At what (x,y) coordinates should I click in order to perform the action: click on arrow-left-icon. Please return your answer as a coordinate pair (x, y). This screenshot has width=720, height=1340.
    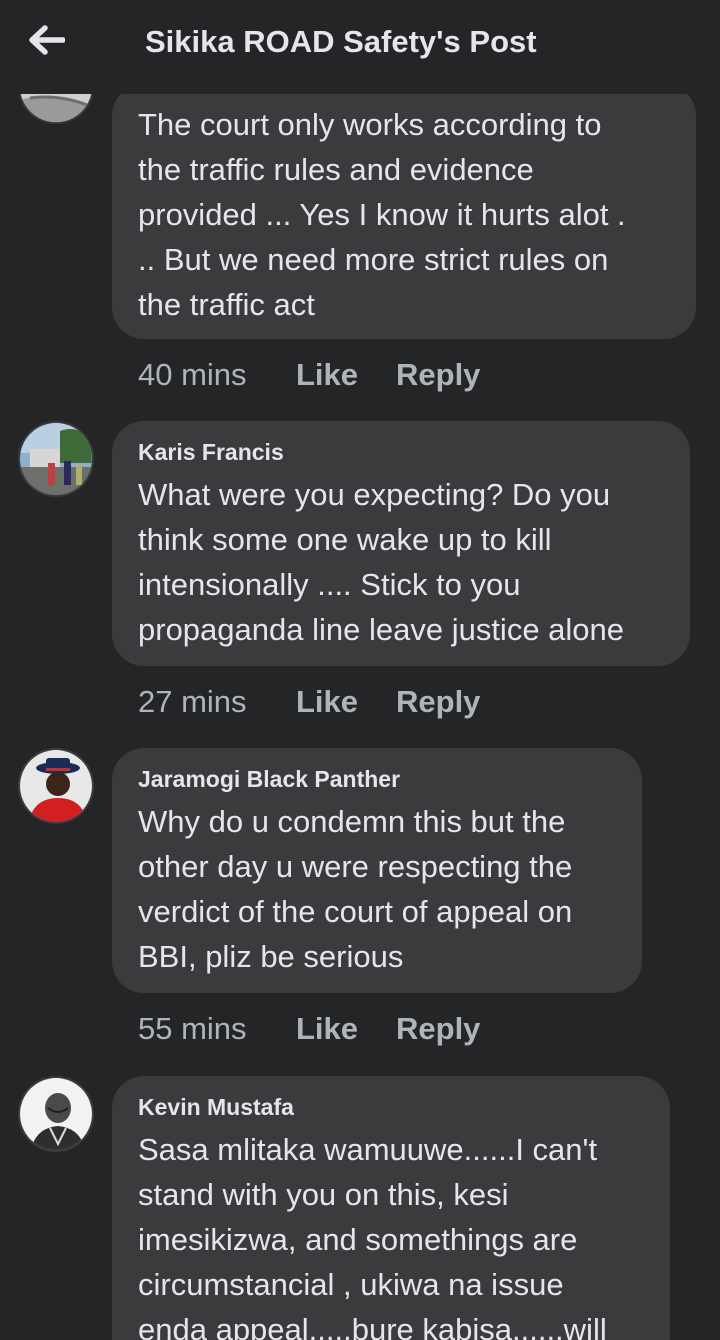
    Looking at the image, I should click on (47, 40).